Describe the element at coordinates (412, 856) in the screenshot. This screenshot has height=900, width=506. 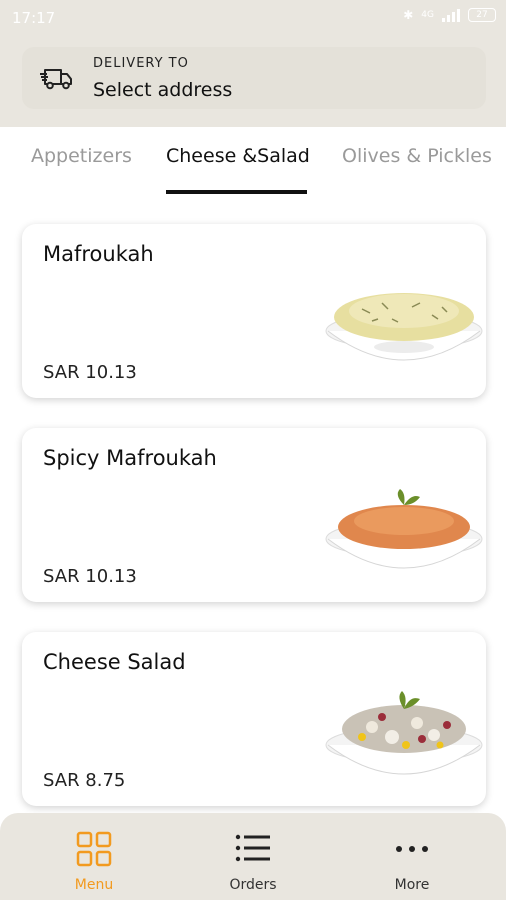
I see `nav-more: More` at that location.